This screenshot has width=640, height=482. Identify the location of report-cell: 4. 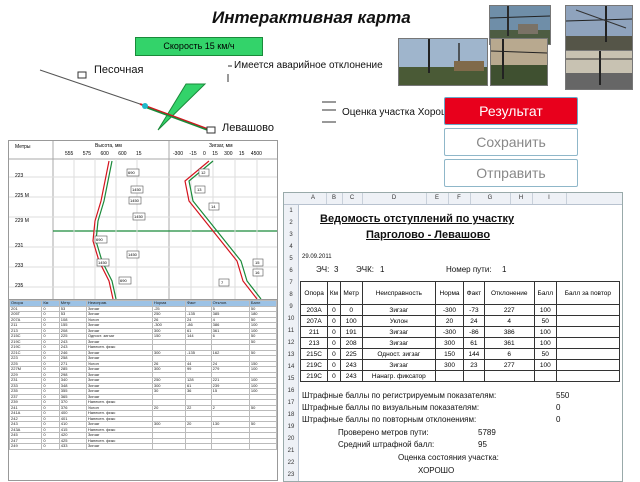
(509, 321).